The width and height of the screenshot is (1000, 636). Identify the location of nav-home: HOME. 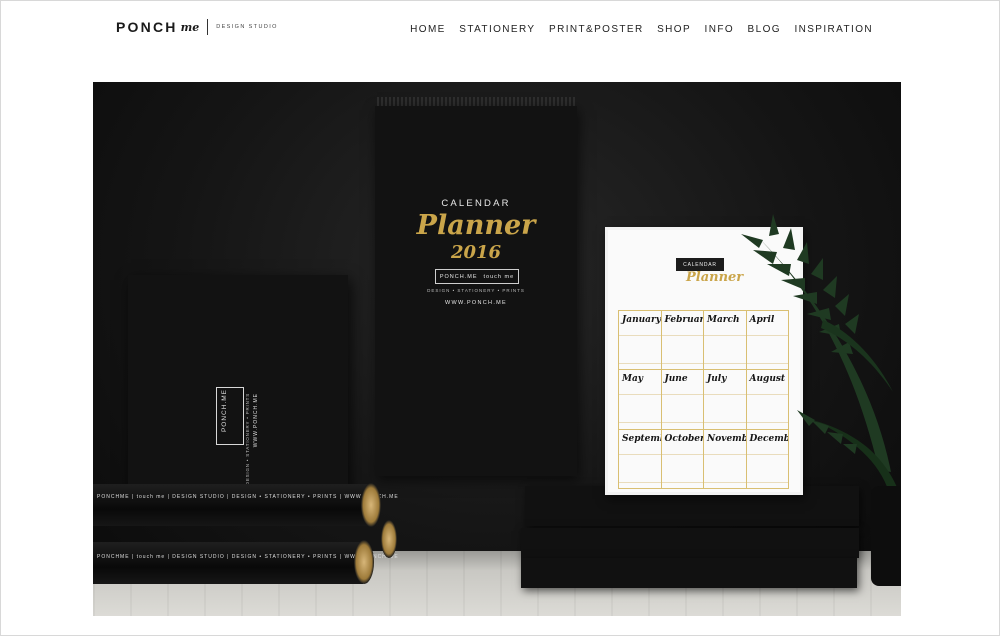
(428, 30).